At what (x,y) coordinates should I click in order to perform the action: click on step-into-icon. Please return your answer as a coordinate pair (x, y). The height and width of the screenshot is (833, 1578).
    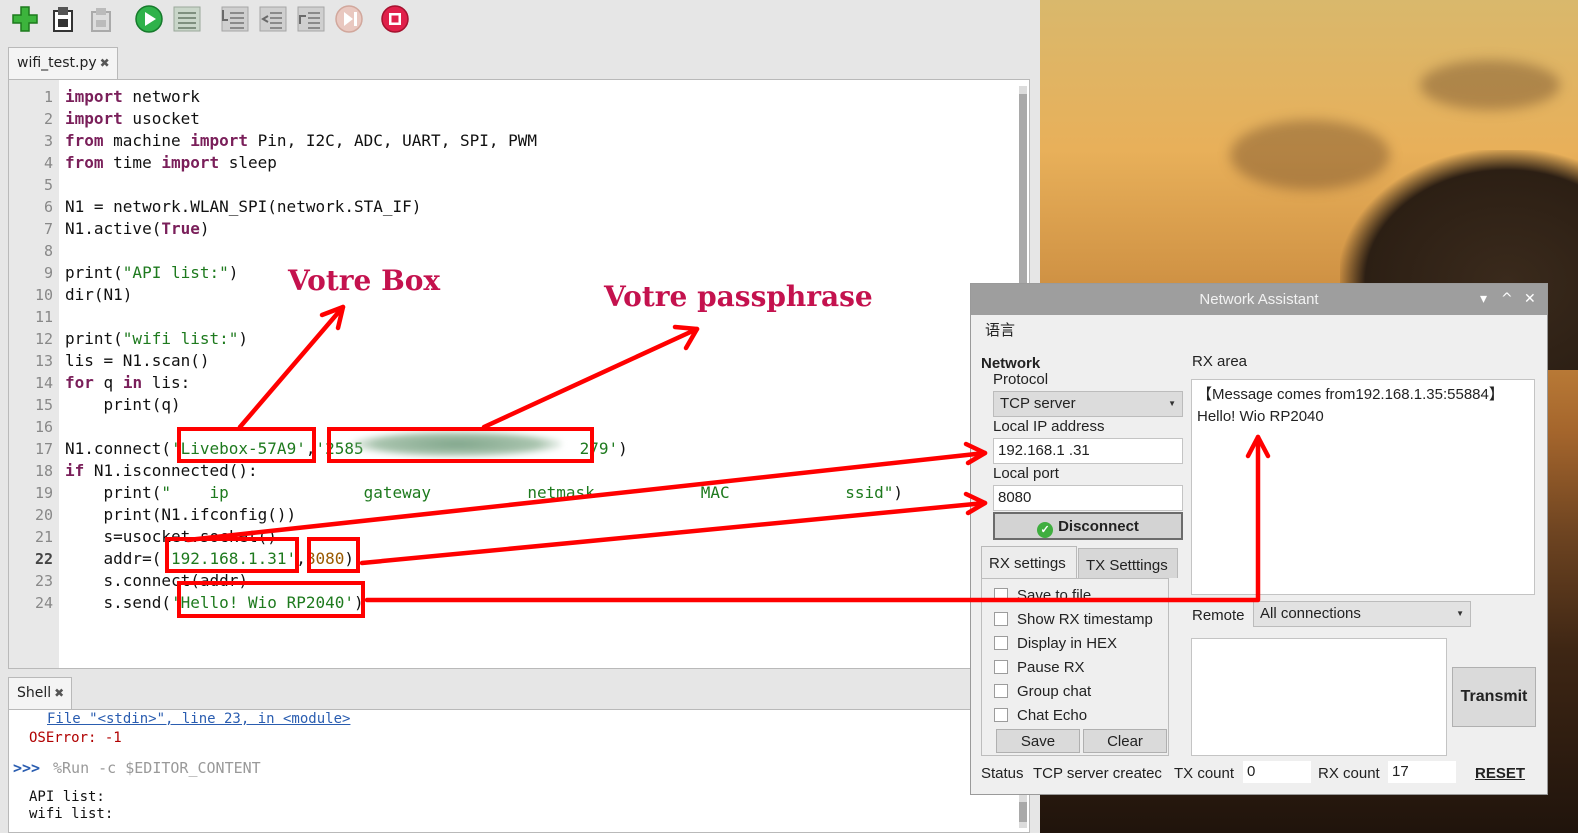
    Looking at the image, I should click on (273, 19).